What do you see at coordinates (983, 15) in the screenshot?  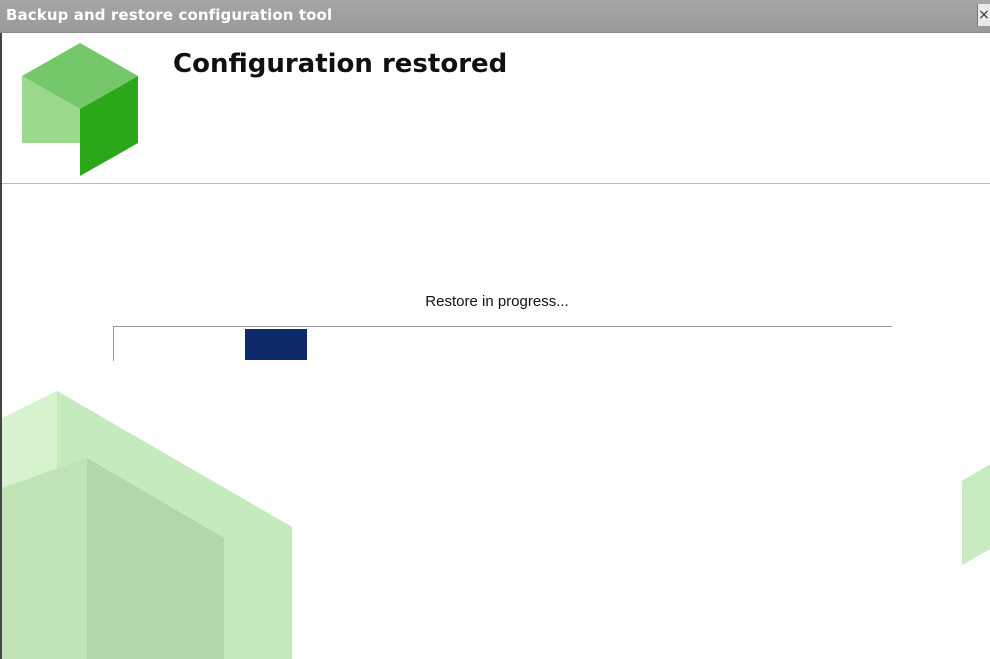 I see `close-button: ×` at bounding box center [983, 15].